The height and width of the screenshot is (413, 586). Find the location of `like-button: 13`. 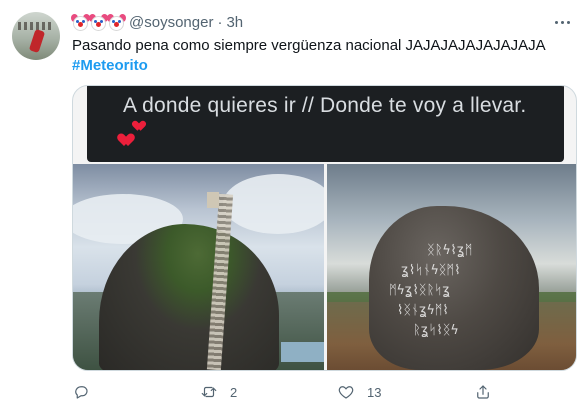

like-button: 13 is located at coordinates (359, 392).